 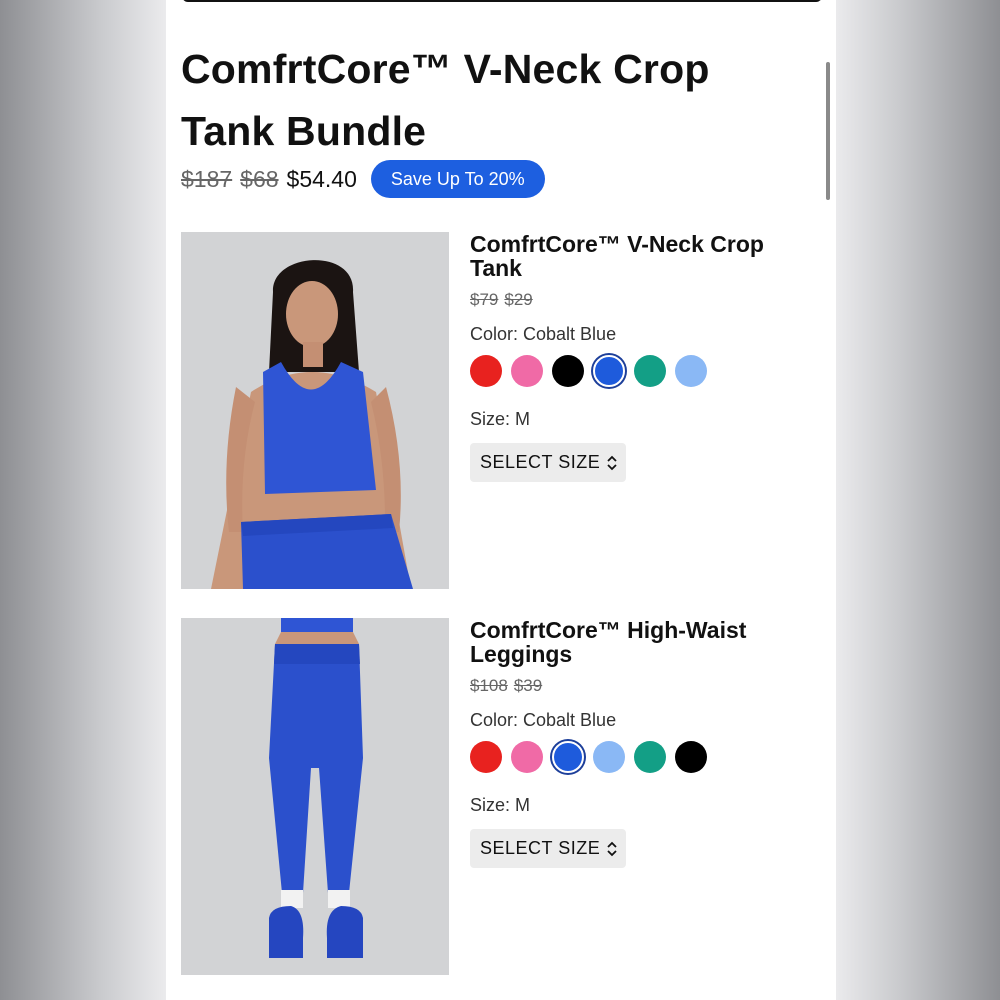 I want to click on bundle-price-row: $187 $68 $54.40 Save Up To 20%, so click(x=363, y=179).